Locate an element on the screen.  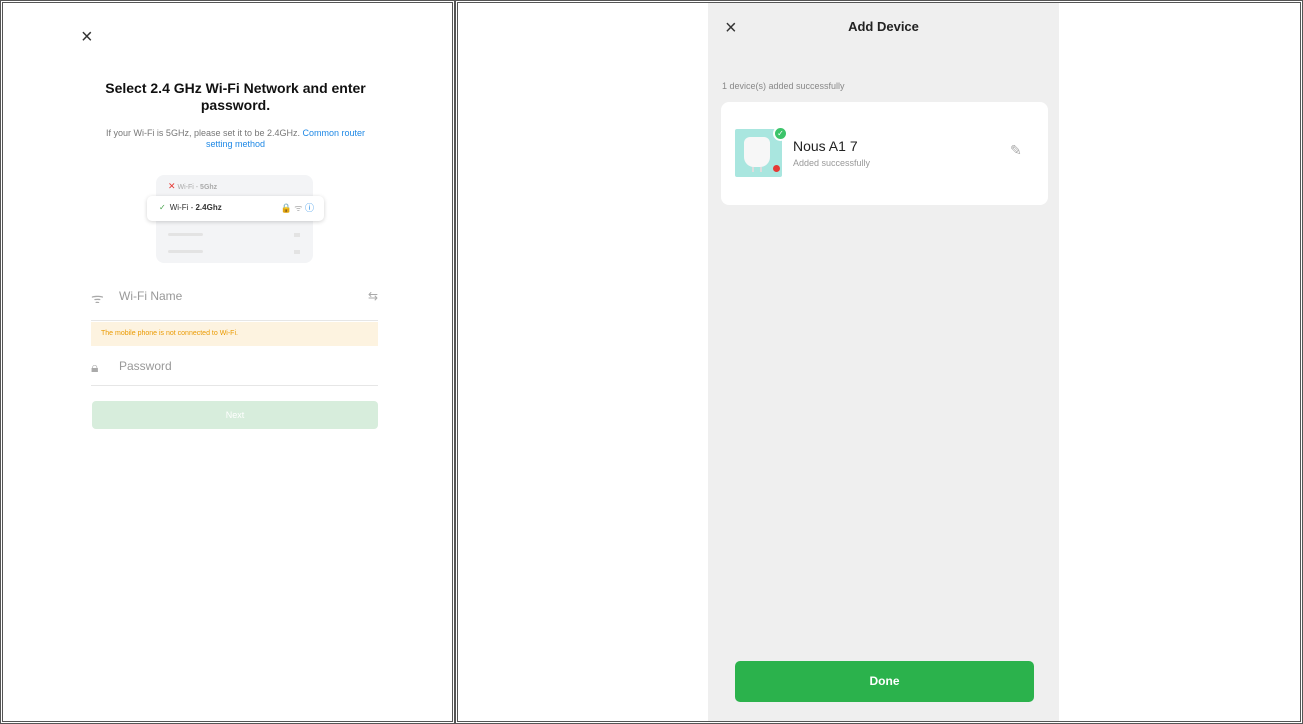
device-image: ✓ is located at coordinates (761, 151).